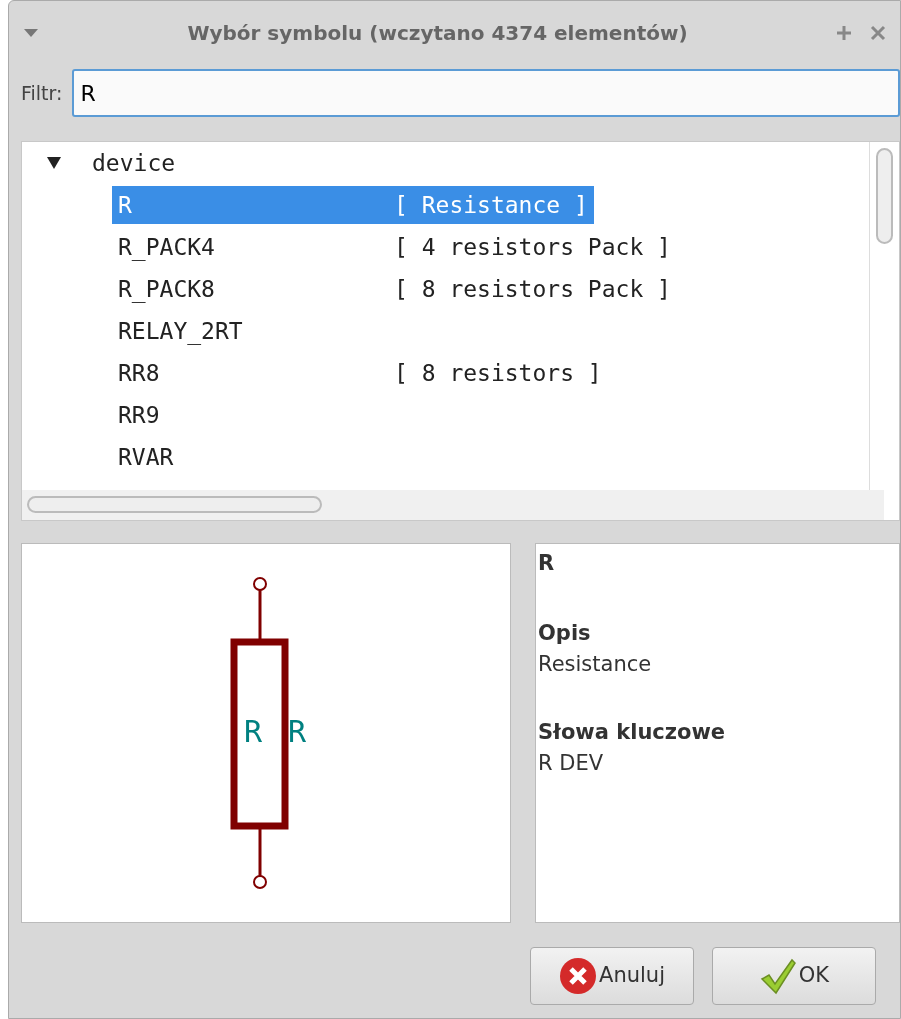 The image size is (901, 1019). What do you see at coordinates (453, 505) in the screenshot?
I see `horizontal-scrollbar` at bounding box center [453, 505].